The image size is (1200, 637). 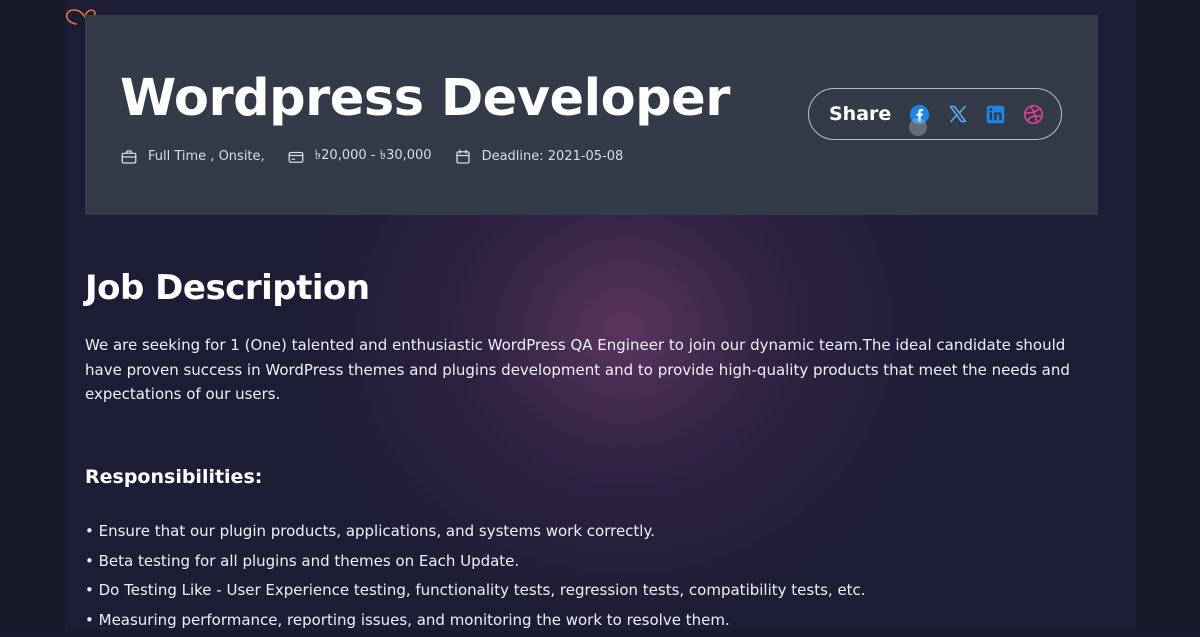 I want to click on job-deadline: Deadline: 2021-05-08, so click(x=539, y=157).